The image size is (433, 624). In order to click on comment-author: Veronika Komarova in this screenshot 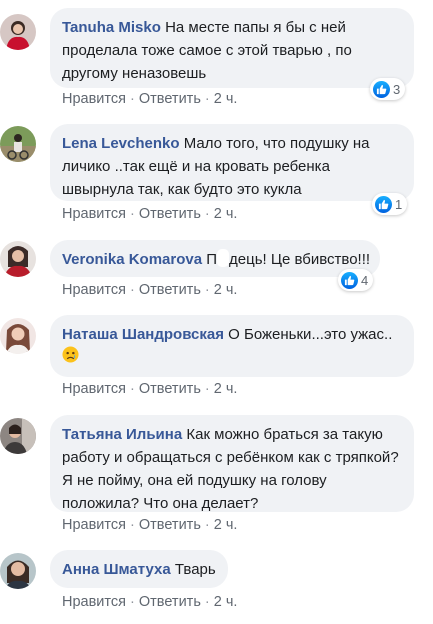, I will do `click(132, 259)`.